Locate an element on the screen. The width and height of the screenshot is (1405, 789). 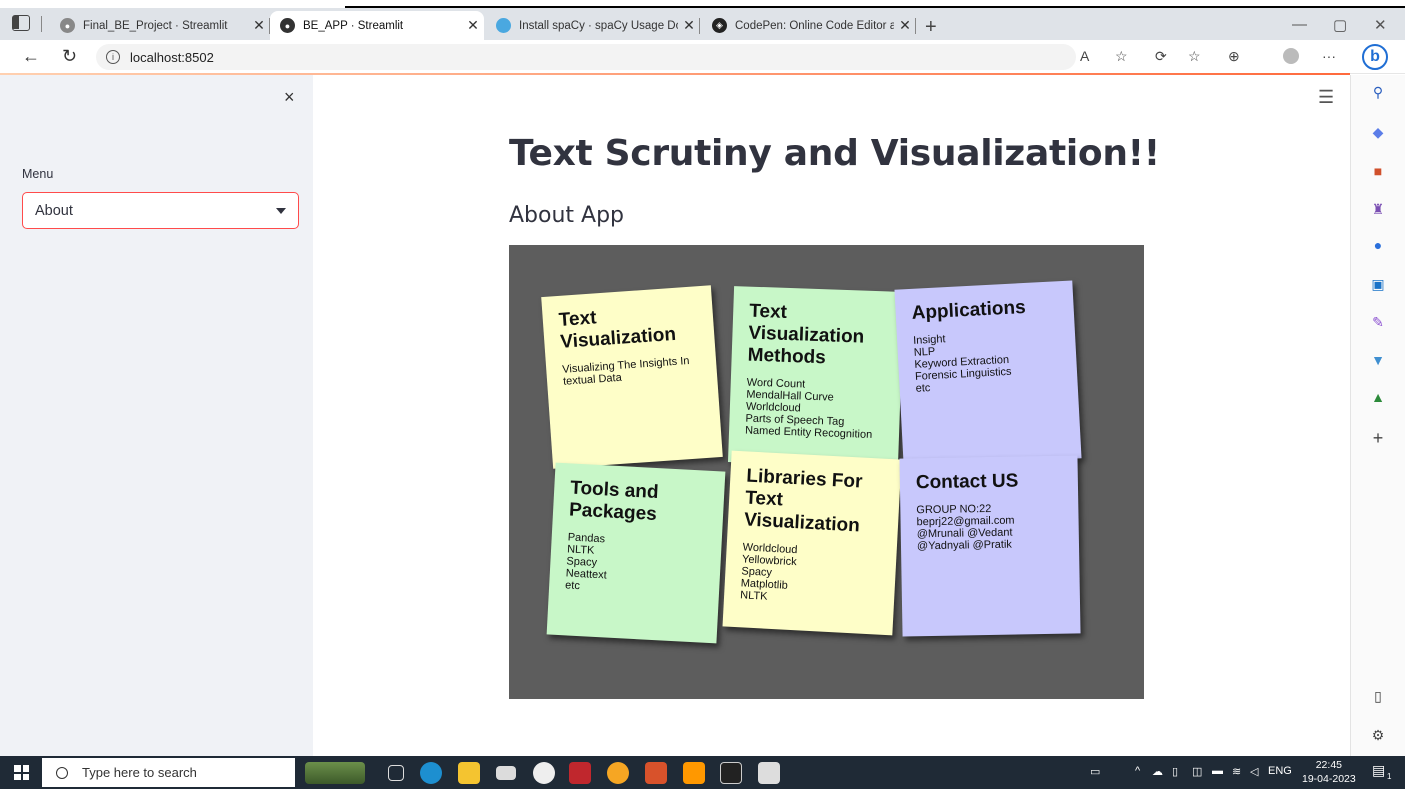
games-icon: ♜ is located at coordinates (1378, 209).